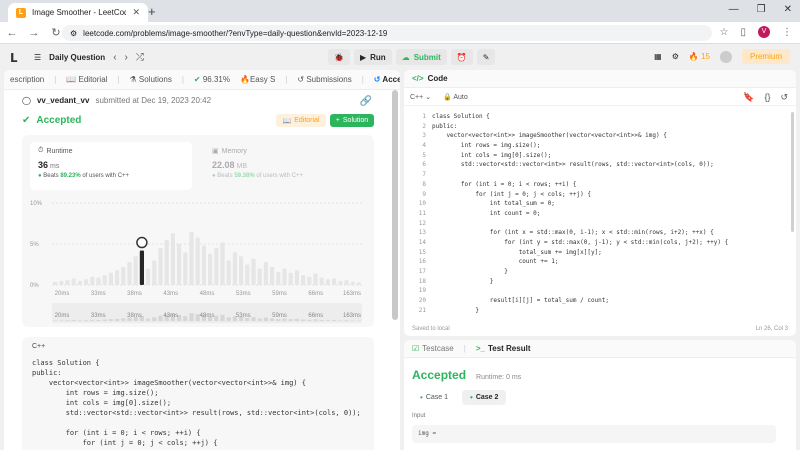 The image size is (800, 450). I want to click on premium-button: Premium, so click(765, 56).